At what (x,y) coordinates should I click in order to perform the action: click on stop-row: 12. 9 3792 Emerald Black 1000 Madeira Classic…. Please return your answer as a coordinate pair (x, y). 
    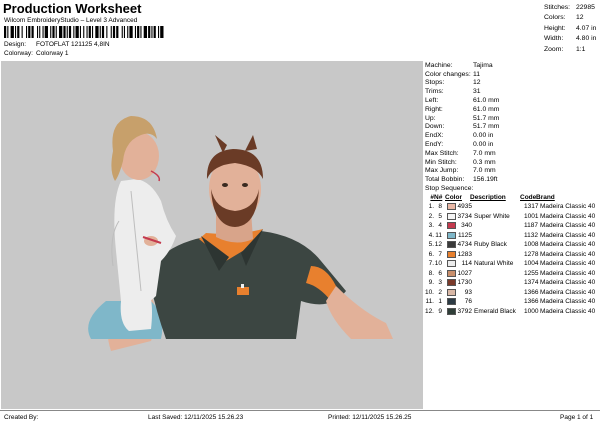
    Looking at the image, I should click on (512, 312).